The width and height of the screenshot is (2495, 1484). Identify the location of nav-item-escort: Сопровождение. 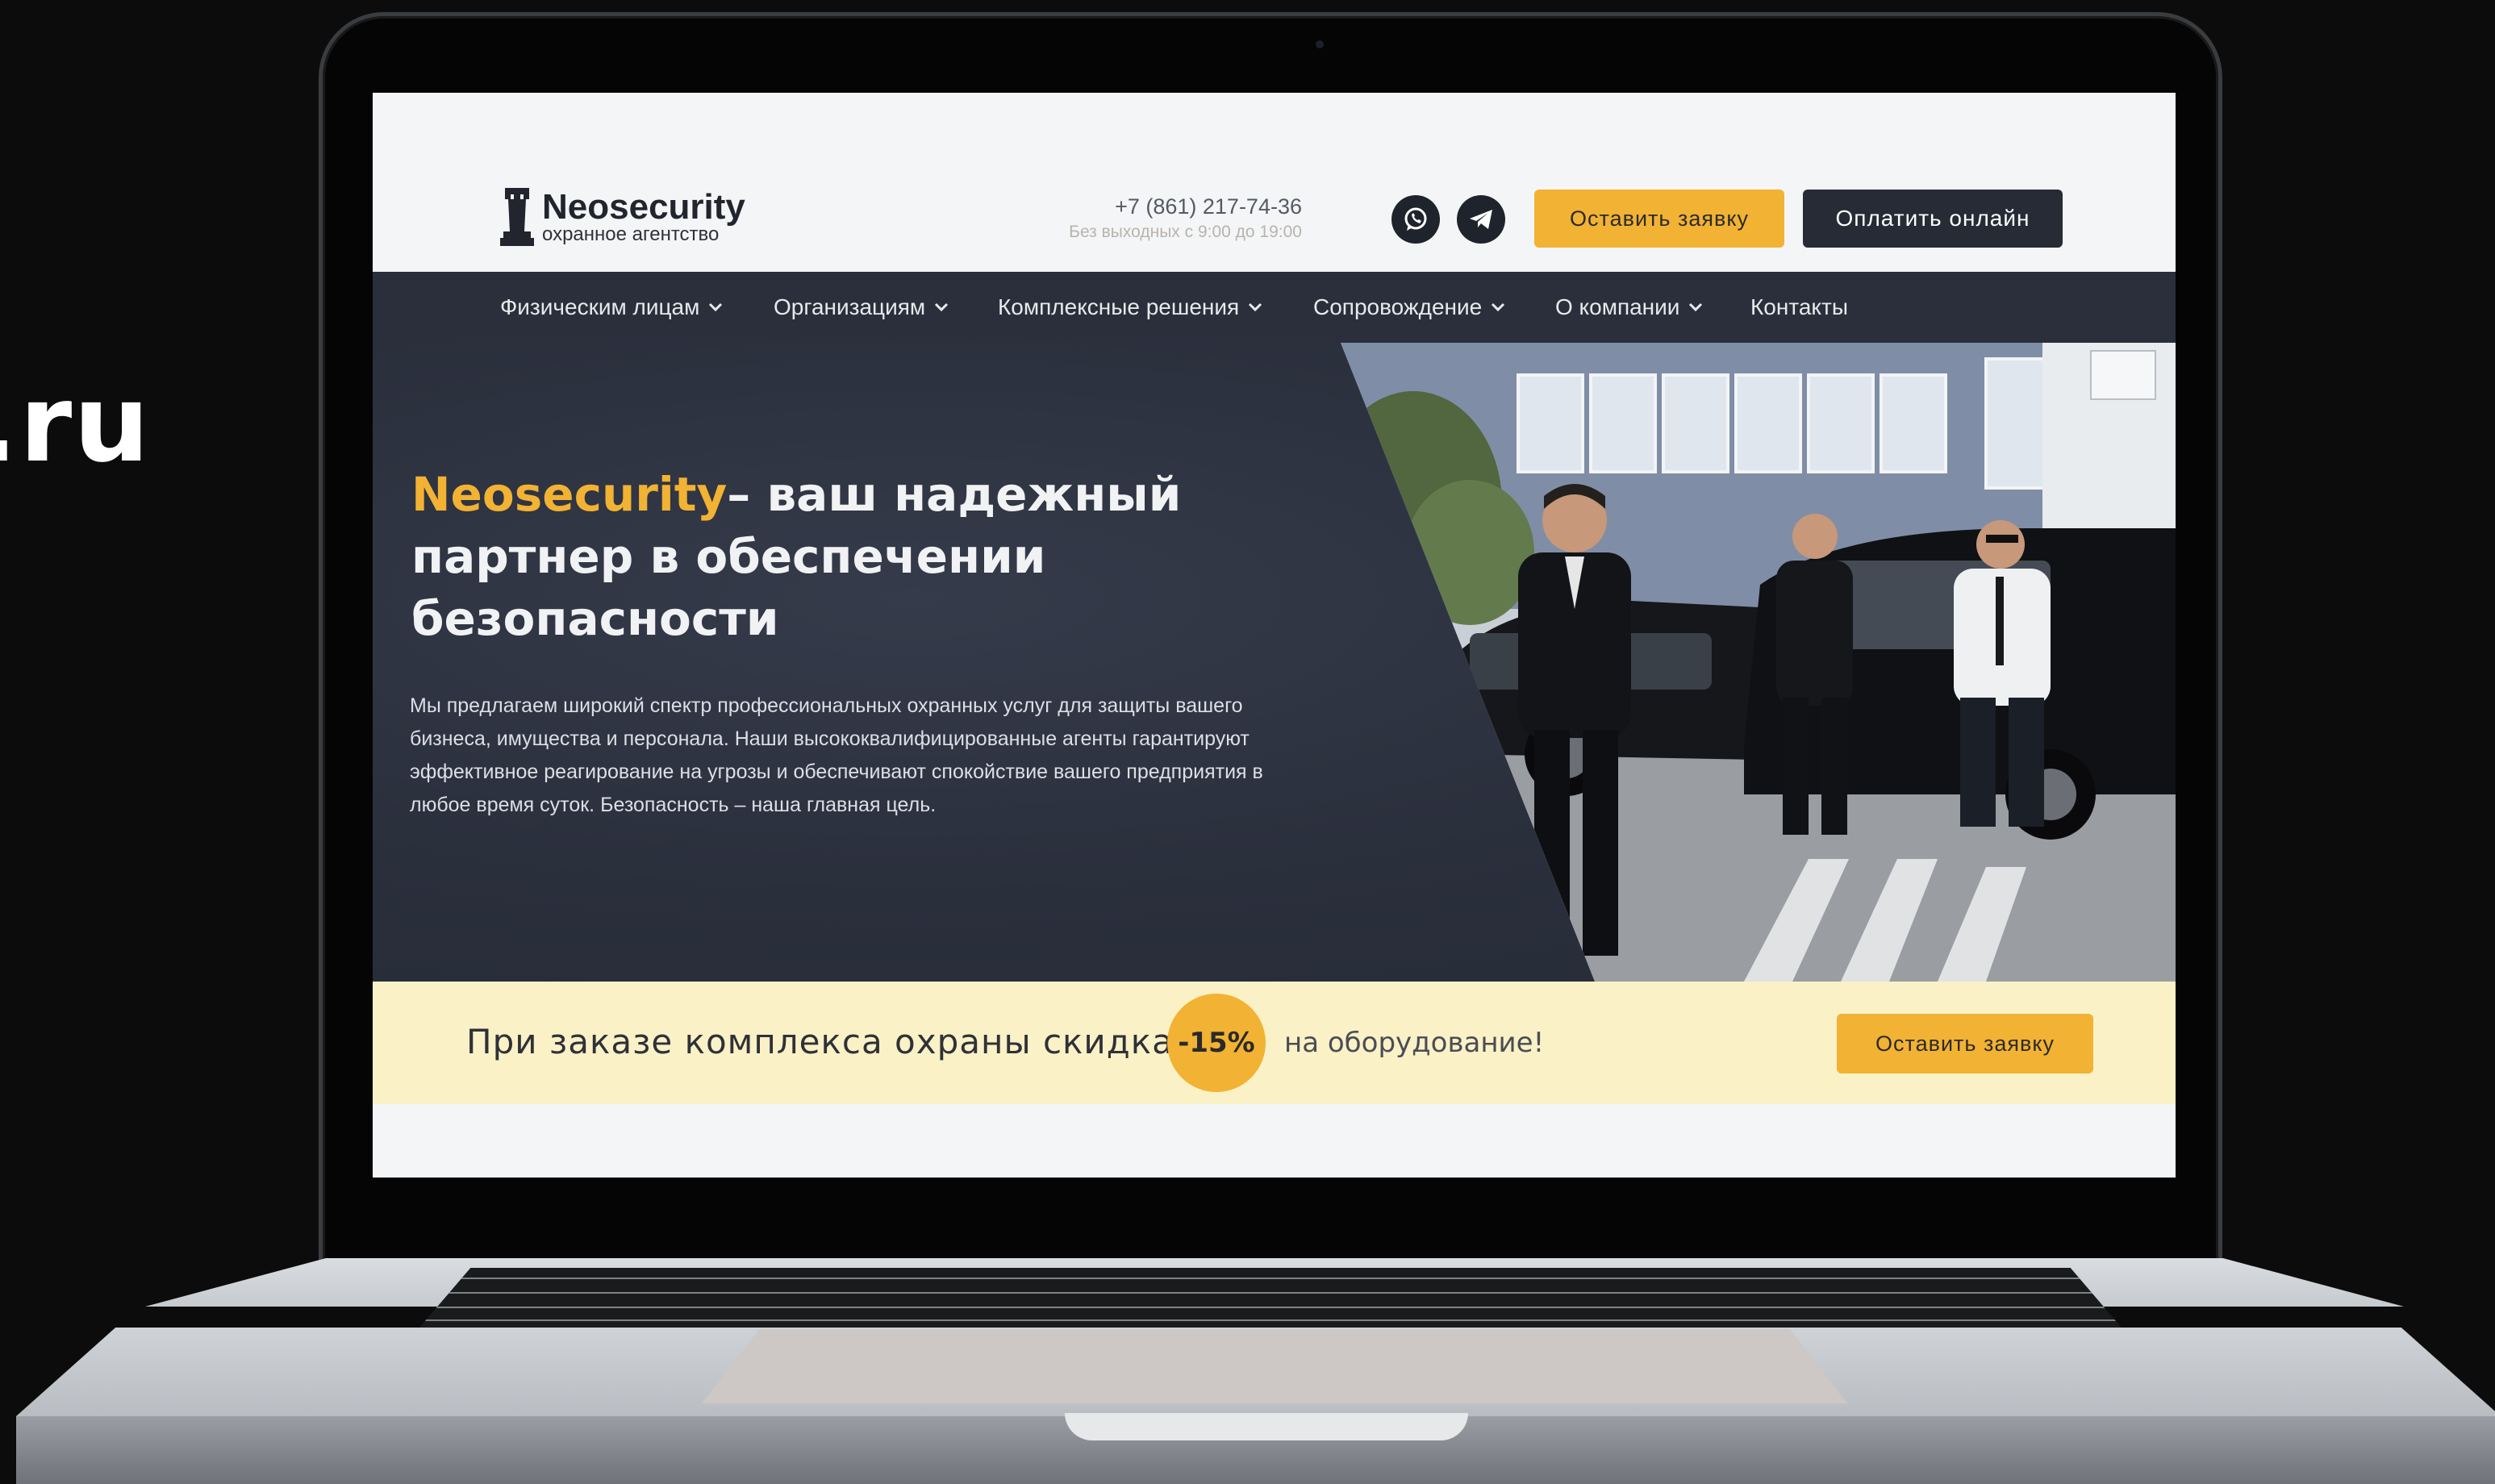
(1409, 308).